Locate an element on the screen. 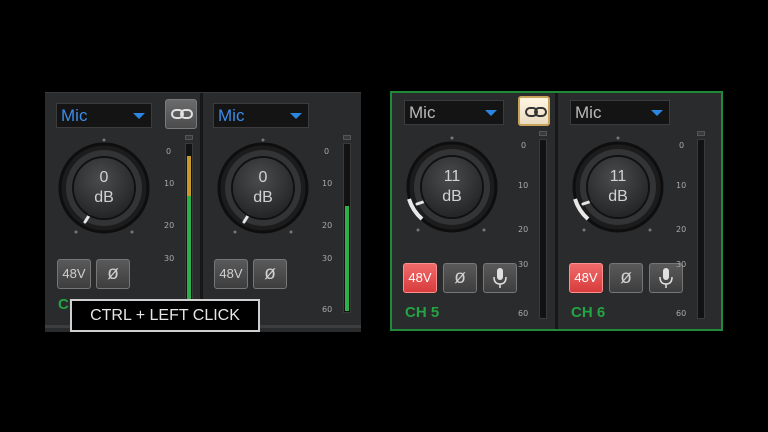 Image resolution: width=768 pixels, height=432 pixels. channel-label: CH 5 is located at coordinates (422, 312).